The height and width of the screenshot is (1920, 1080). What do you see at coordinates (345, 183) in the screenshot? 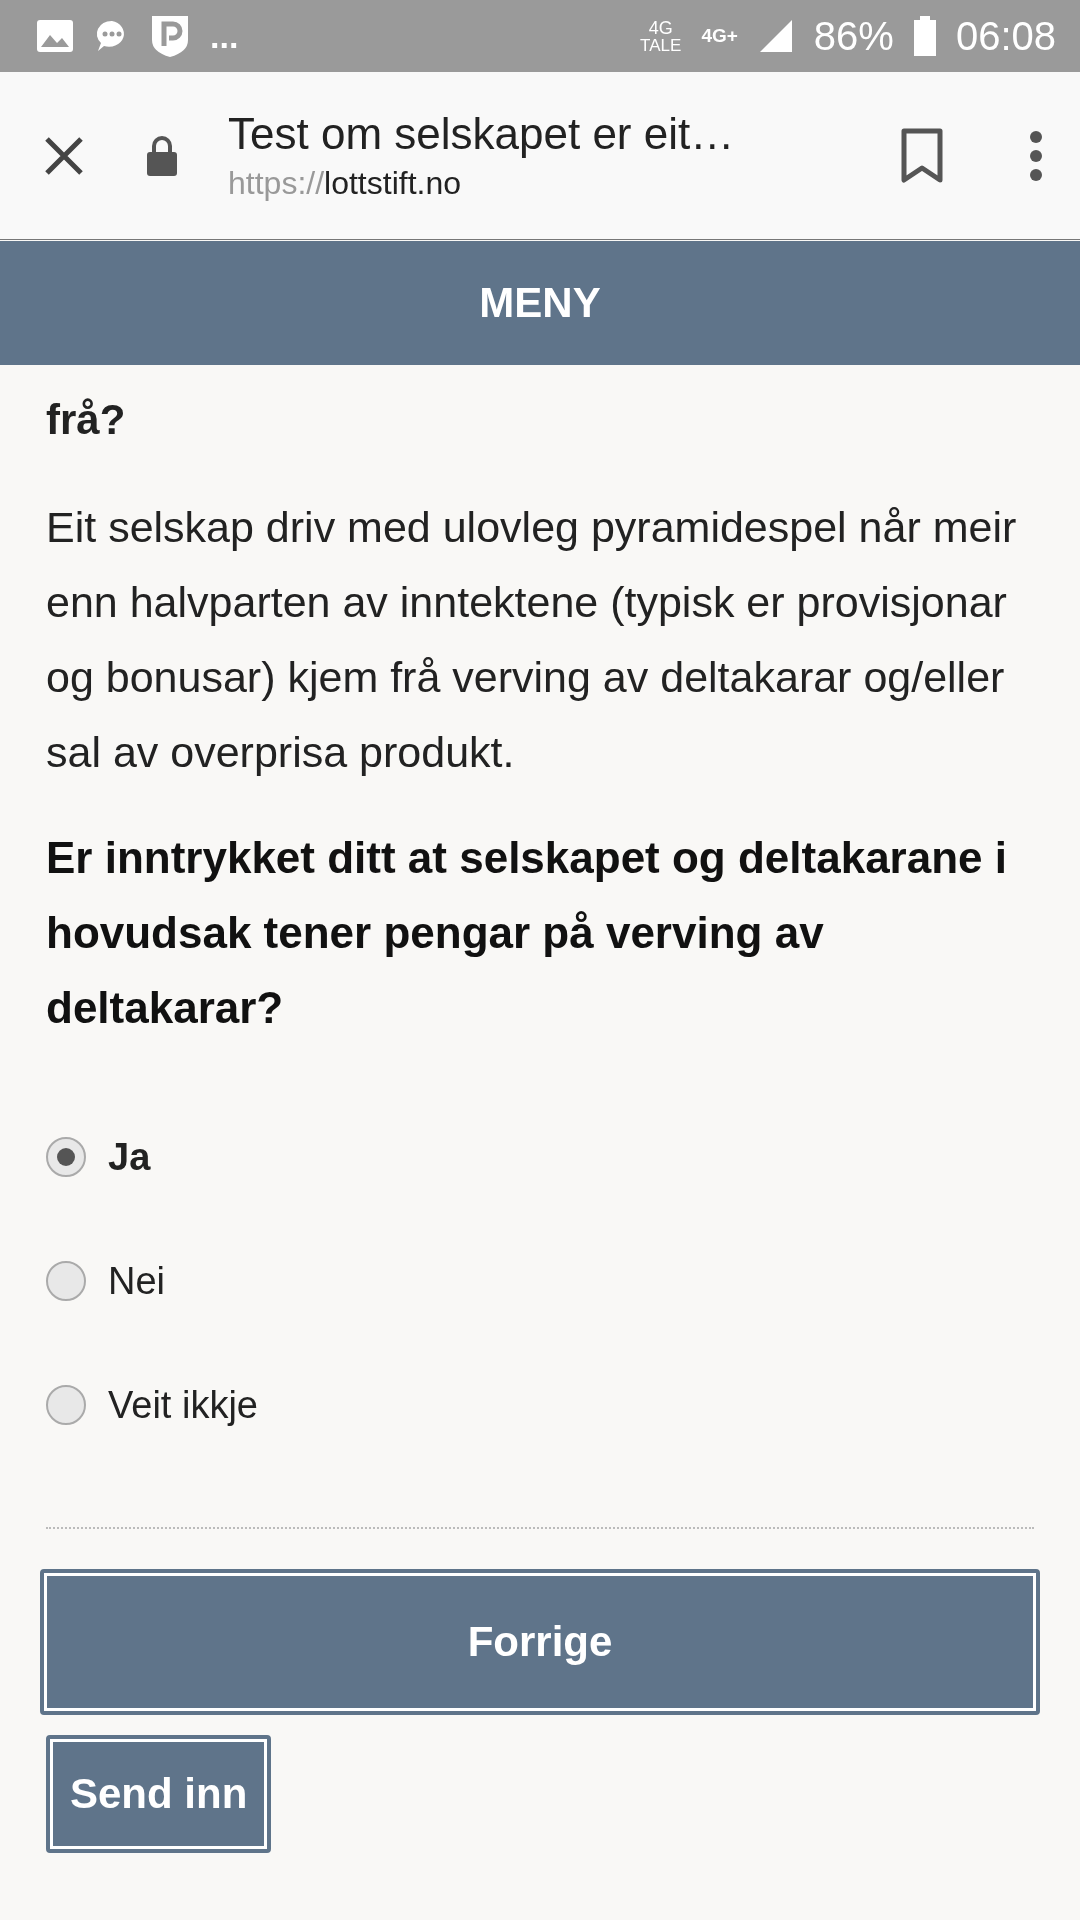
I see `url-text: https://lottstift.no` at bounding box center [345, 183].